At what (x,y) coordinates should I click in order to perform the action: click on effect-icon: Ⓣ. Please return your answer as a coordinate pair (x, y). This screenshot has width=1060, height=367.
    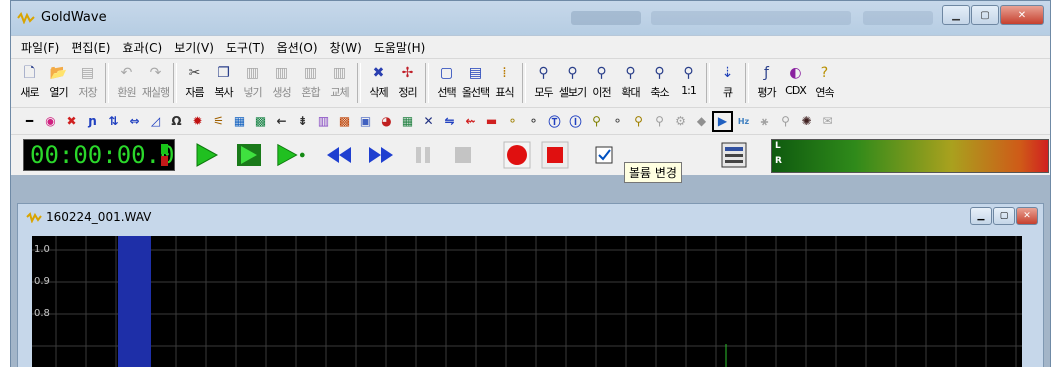
    Looking at the image, I should click on (554, 121).